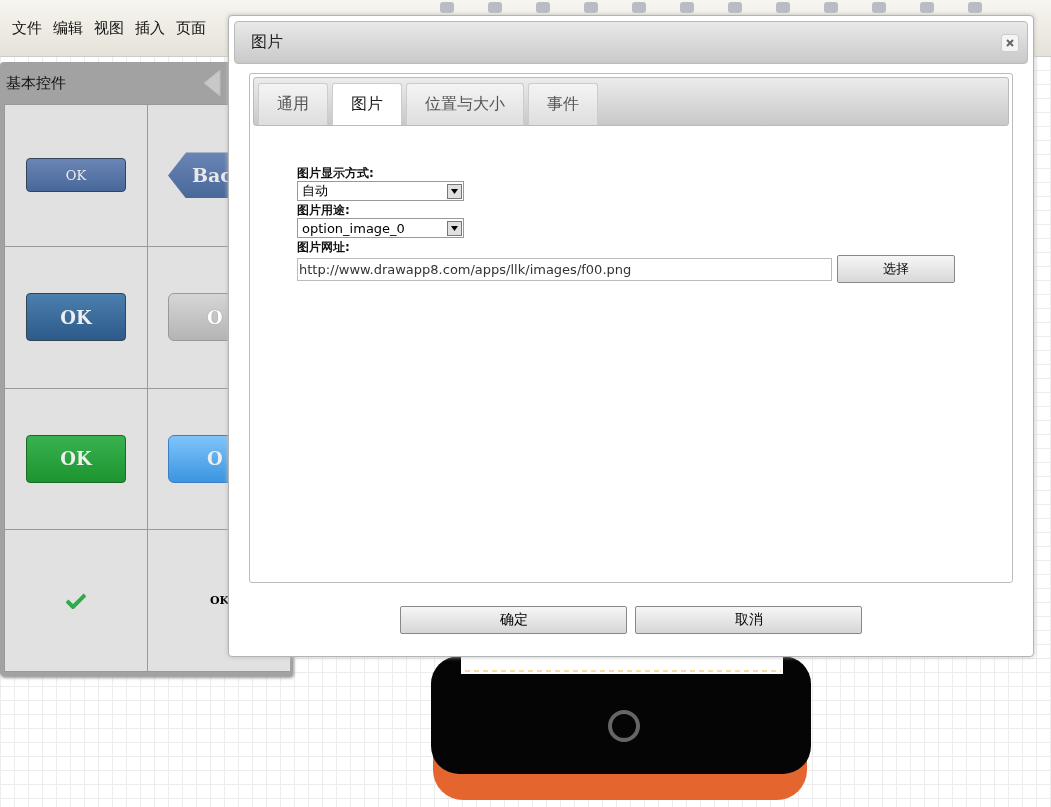  Describe the element at coordinates (109, 28) in the screenshot. I see `menu-item: 视图` at that location.